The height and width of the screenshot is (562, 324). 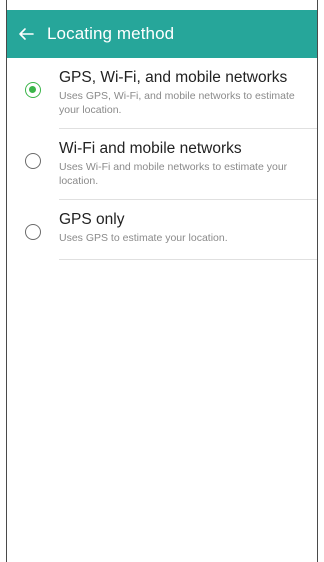 I want to click on back-button, so click(x=26, y=34).